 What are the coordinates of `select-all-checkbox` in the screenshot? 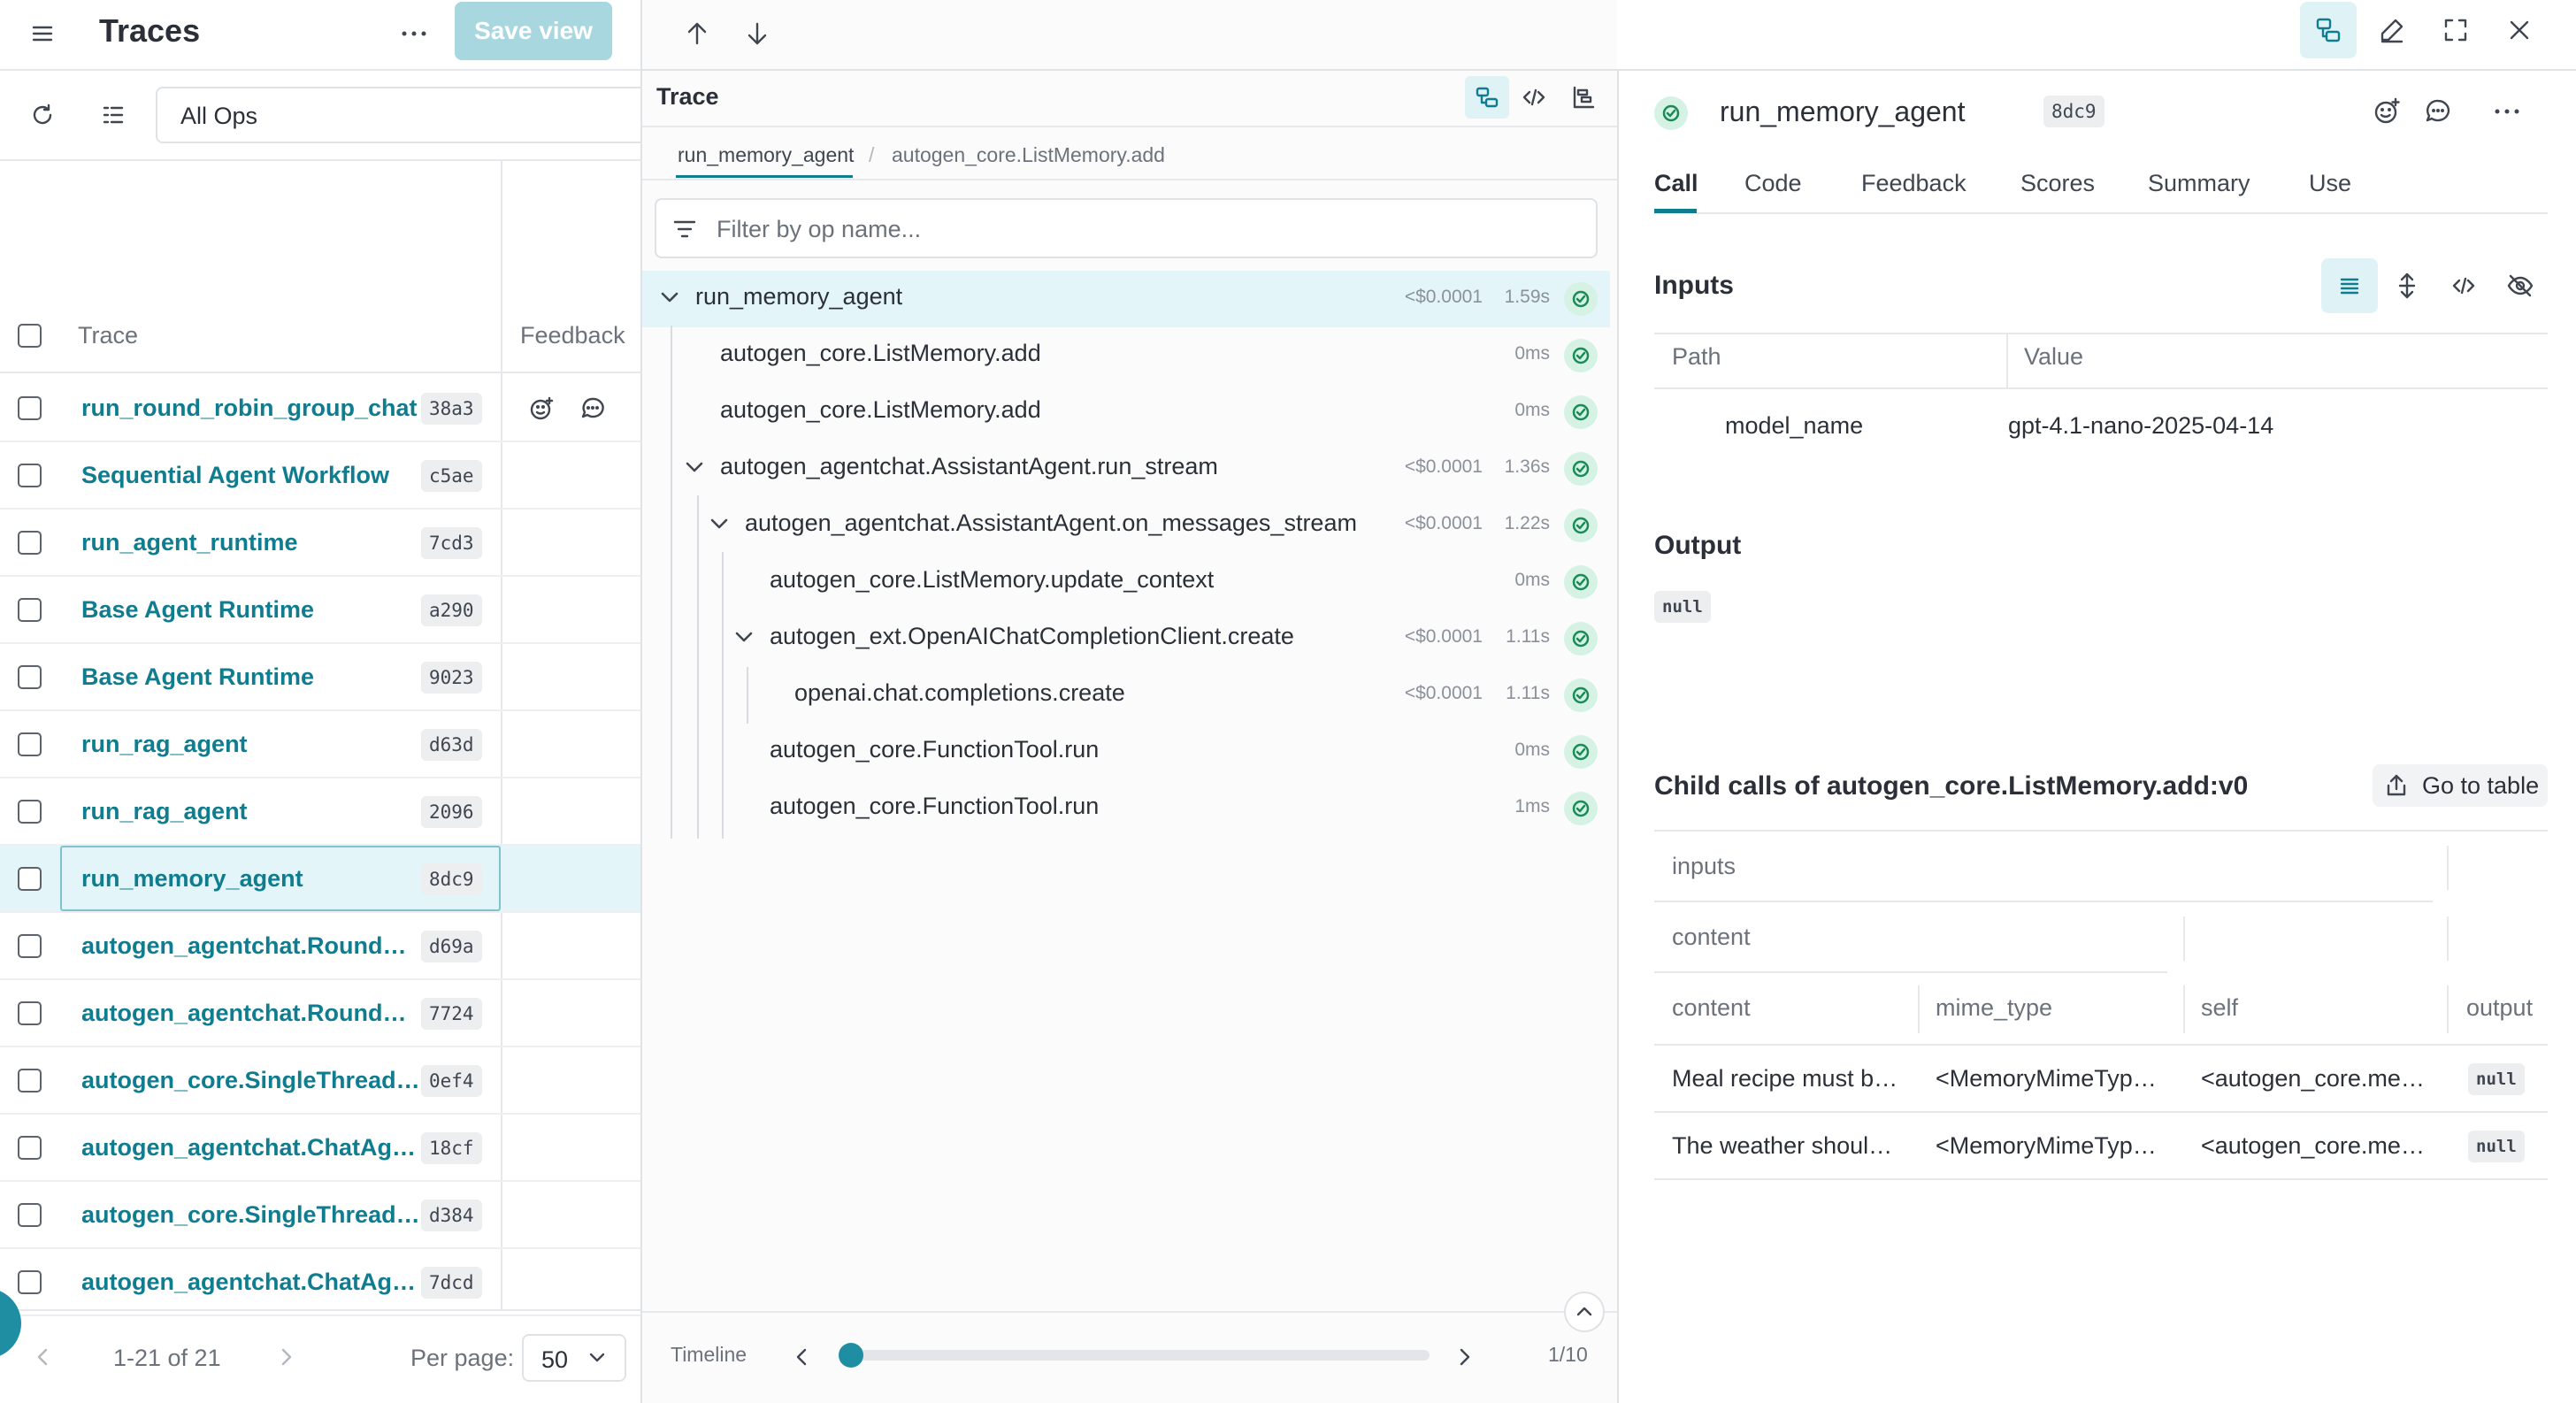 It's located at (30, 336).